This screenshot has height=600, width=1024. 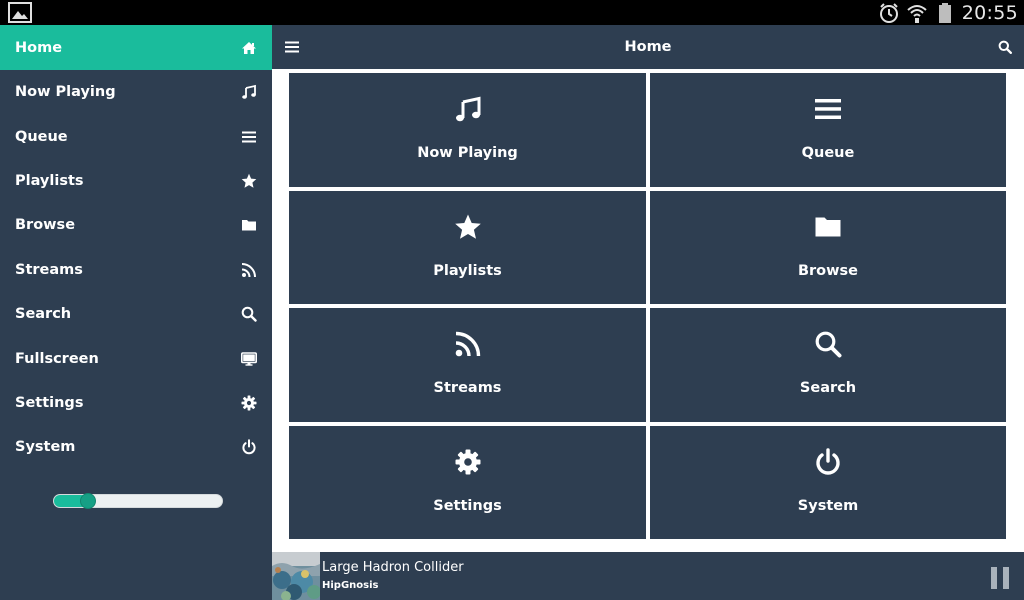 I want to click on tile-search: Search, so click(x=828, y=365).